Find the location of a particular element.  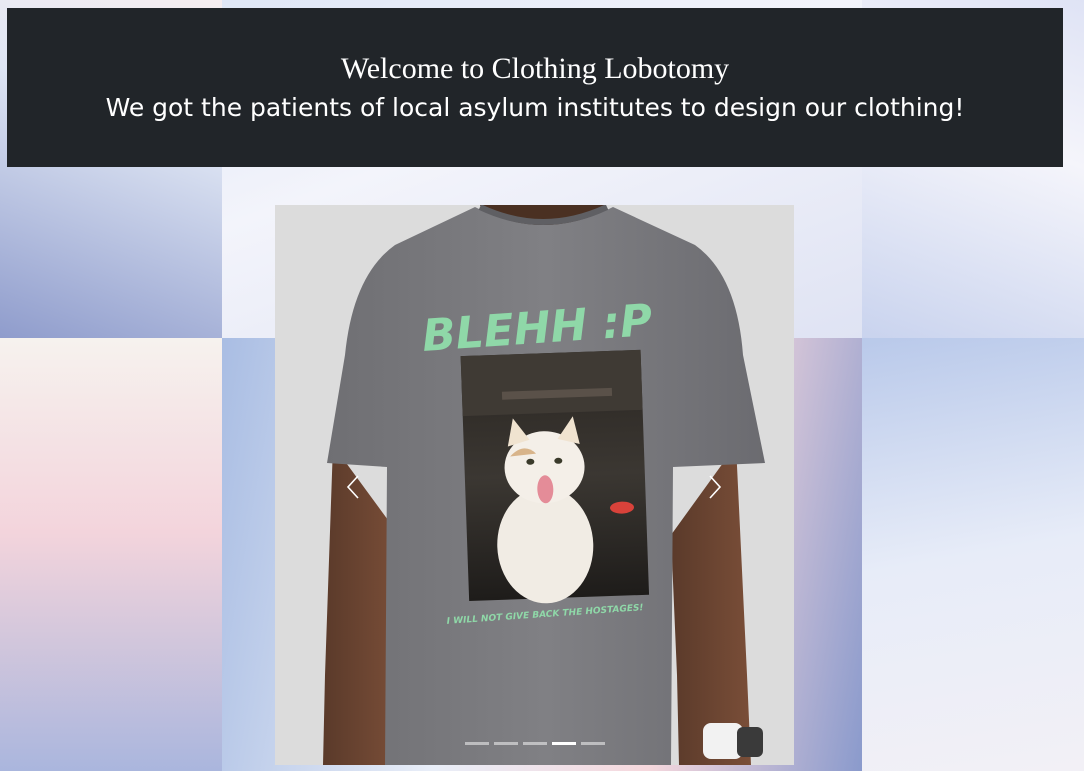

carousel-next-button is located at coordinates (715, 487).